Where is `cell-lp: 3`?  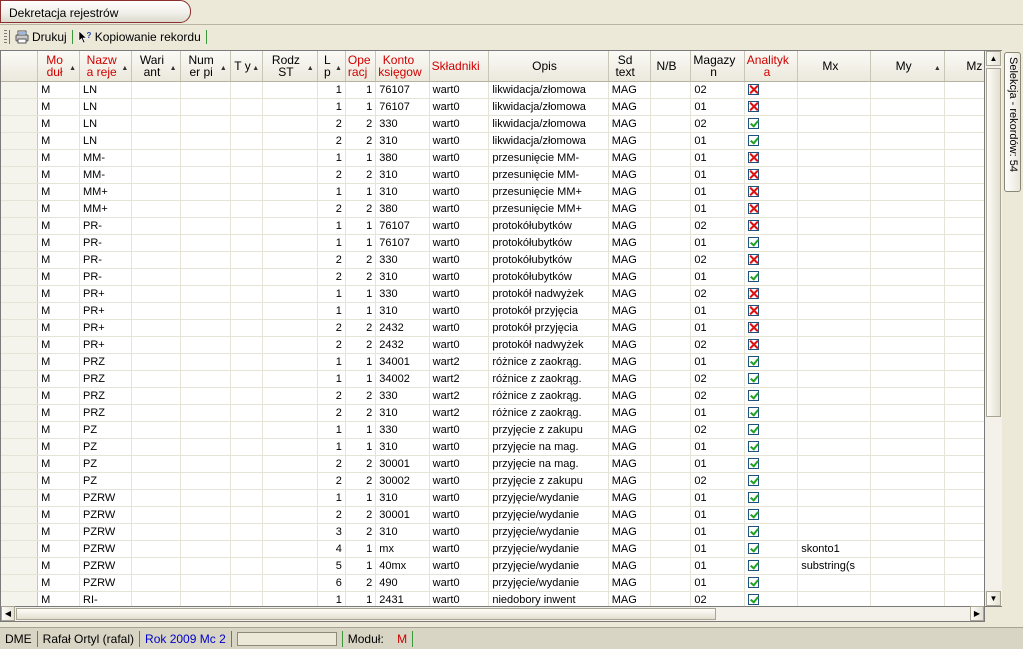
cell-lp: 3 is located at coordinates (331, 532).